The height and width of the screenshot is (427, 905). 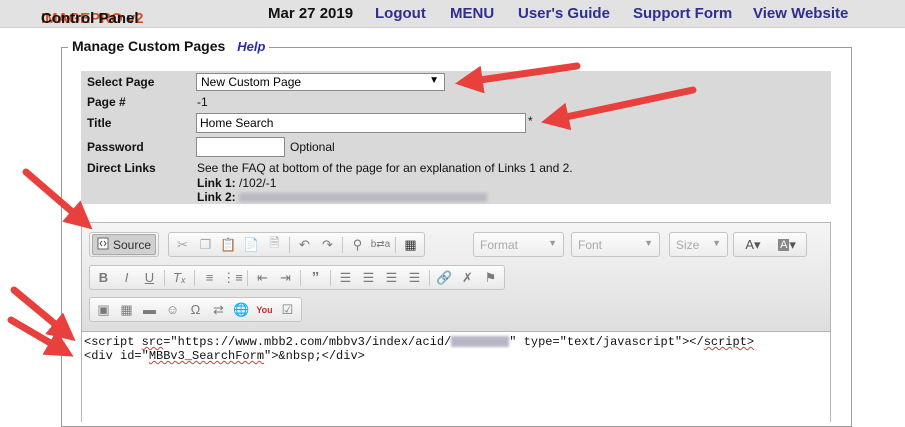 I want to click on redacted-account-id, so click(x=480, y=342).